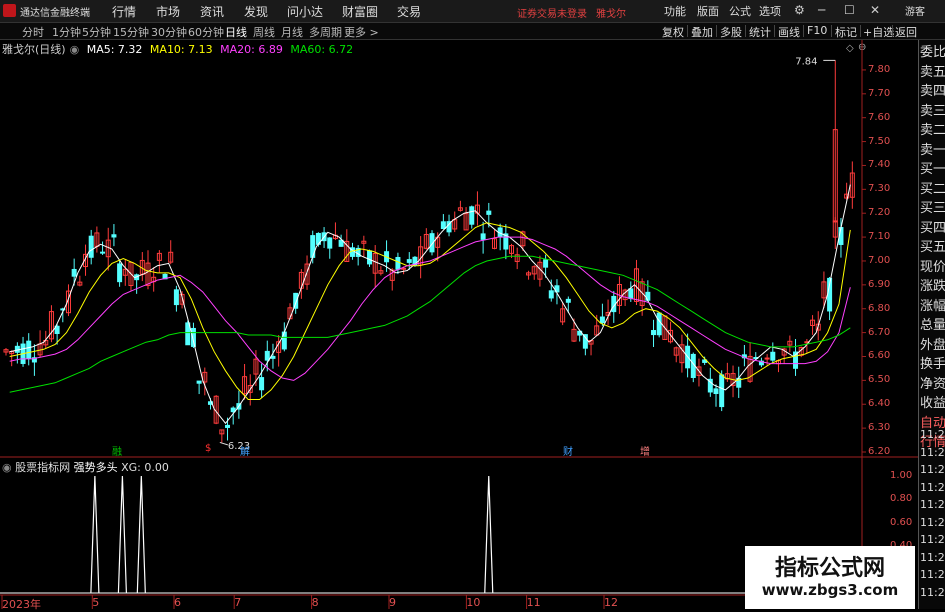  I want to click on indicator-tick-label: 1.00, so click(901, 475).